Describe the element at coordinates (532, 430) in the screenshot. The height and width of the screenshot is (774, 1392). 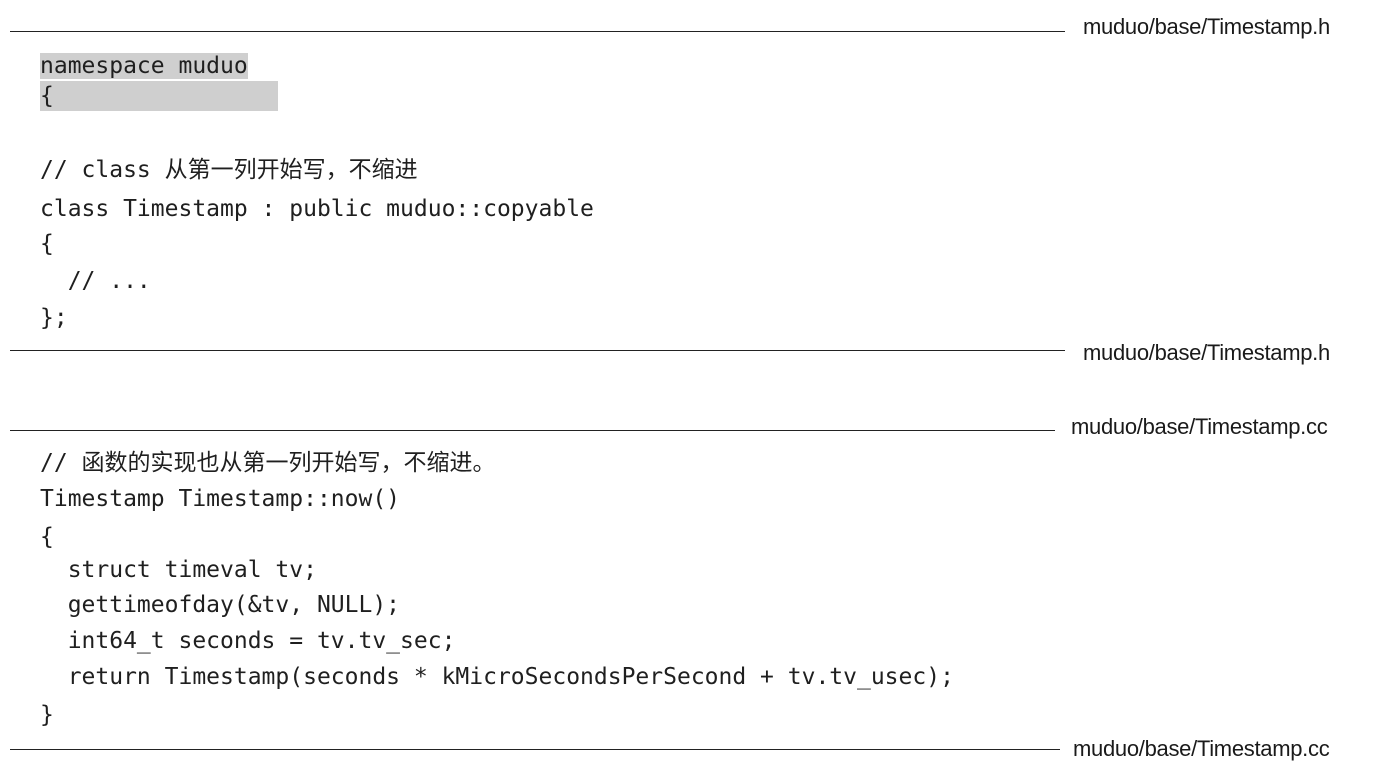
I see `listing2-top-rule` at that location.